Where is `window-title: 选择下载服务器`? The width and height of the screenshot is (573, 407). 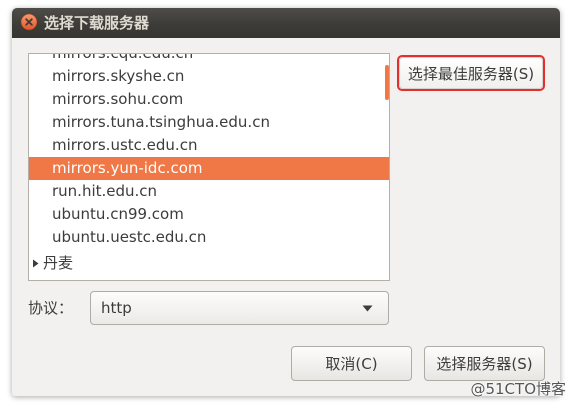 window-title: 选择下载服务器 is located at coordinates (97, 23).